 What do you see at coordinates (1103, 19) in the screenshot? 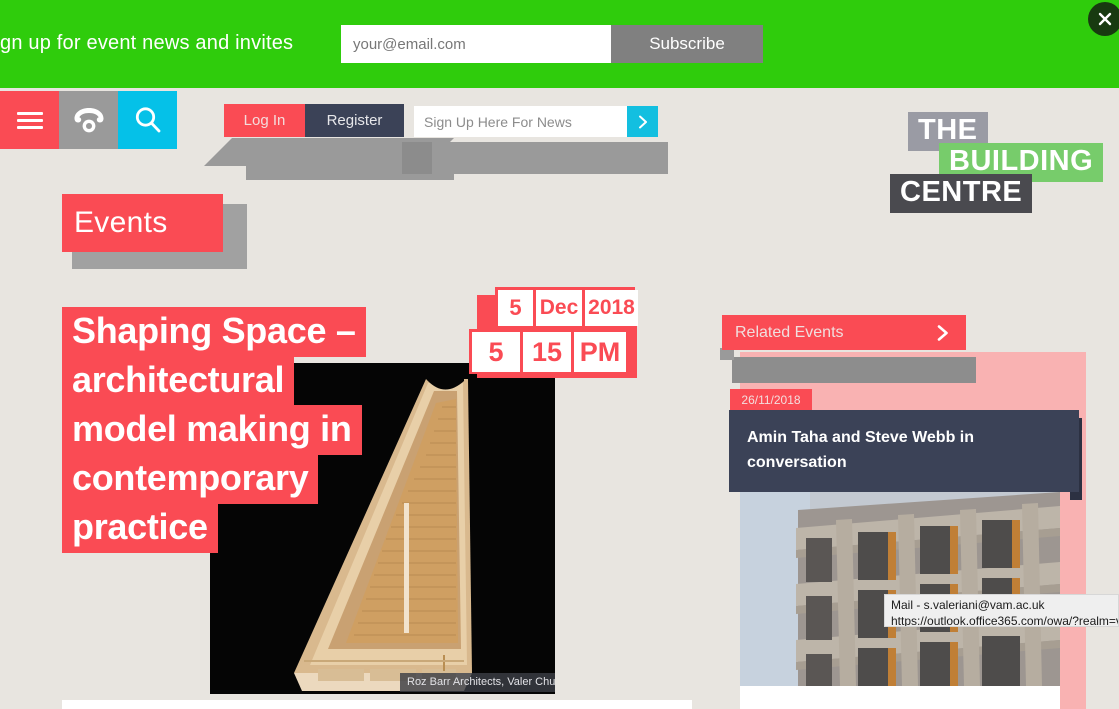
I see `close-icon` at bounding box center [1103, 19].